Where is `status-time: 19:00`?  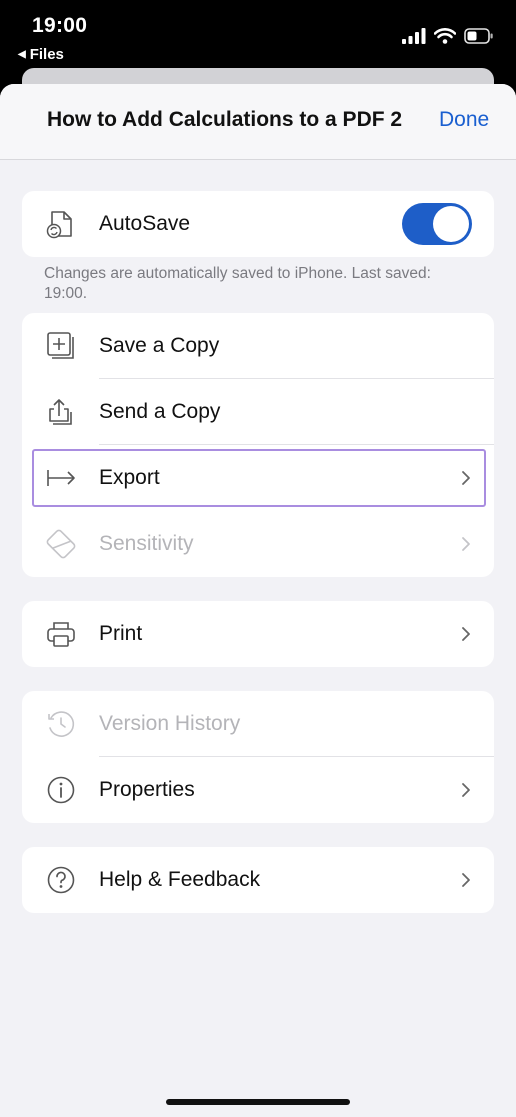
status-time: 19:00 is located at coordinates (60, 25).